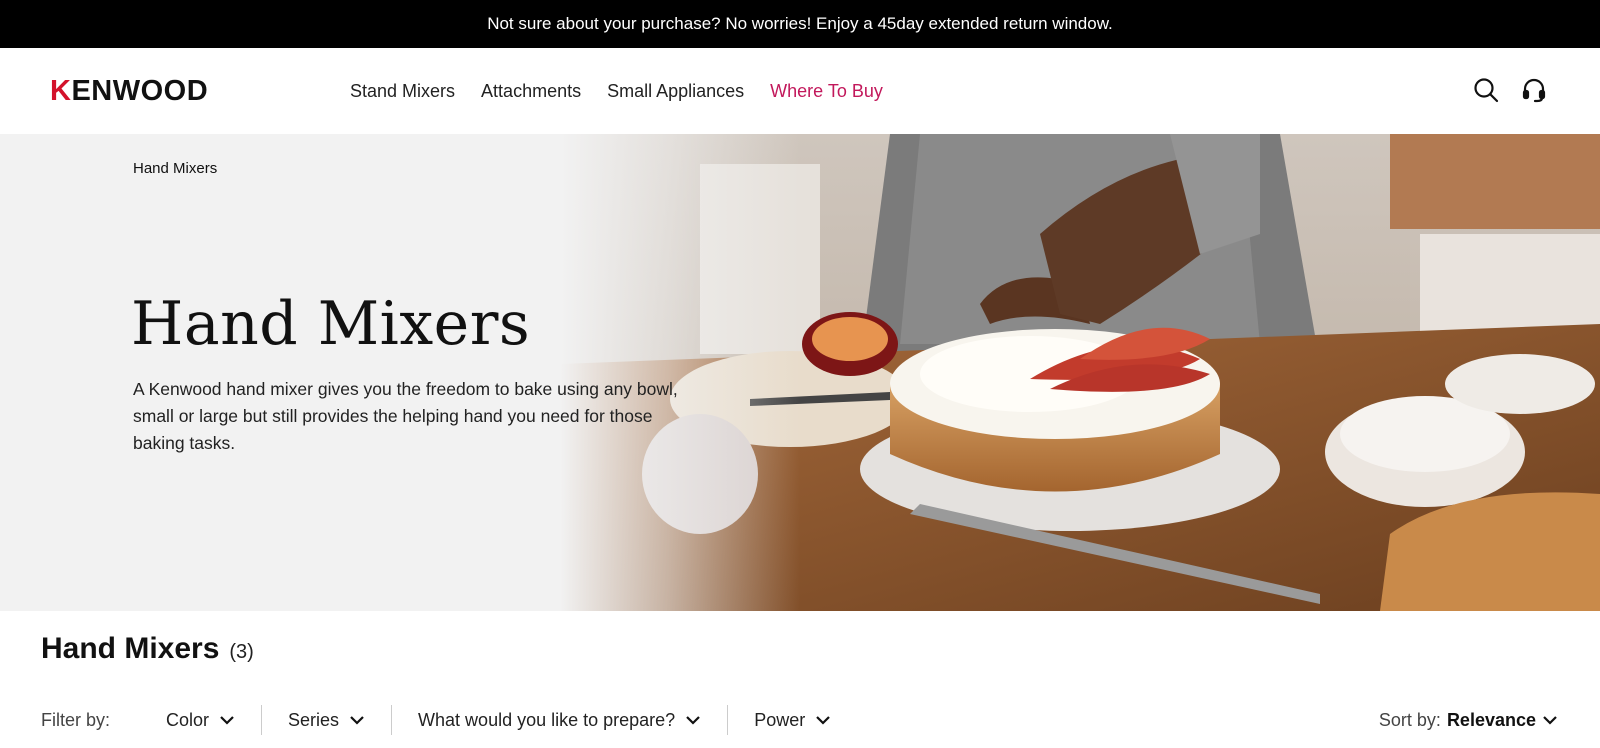 Image resolution: width=1600 pixels, height=748 pixels. What do you see at coordinates (61, 91) in the screenshot?
I see `logo-k: K` at bounding box center [61, 91].